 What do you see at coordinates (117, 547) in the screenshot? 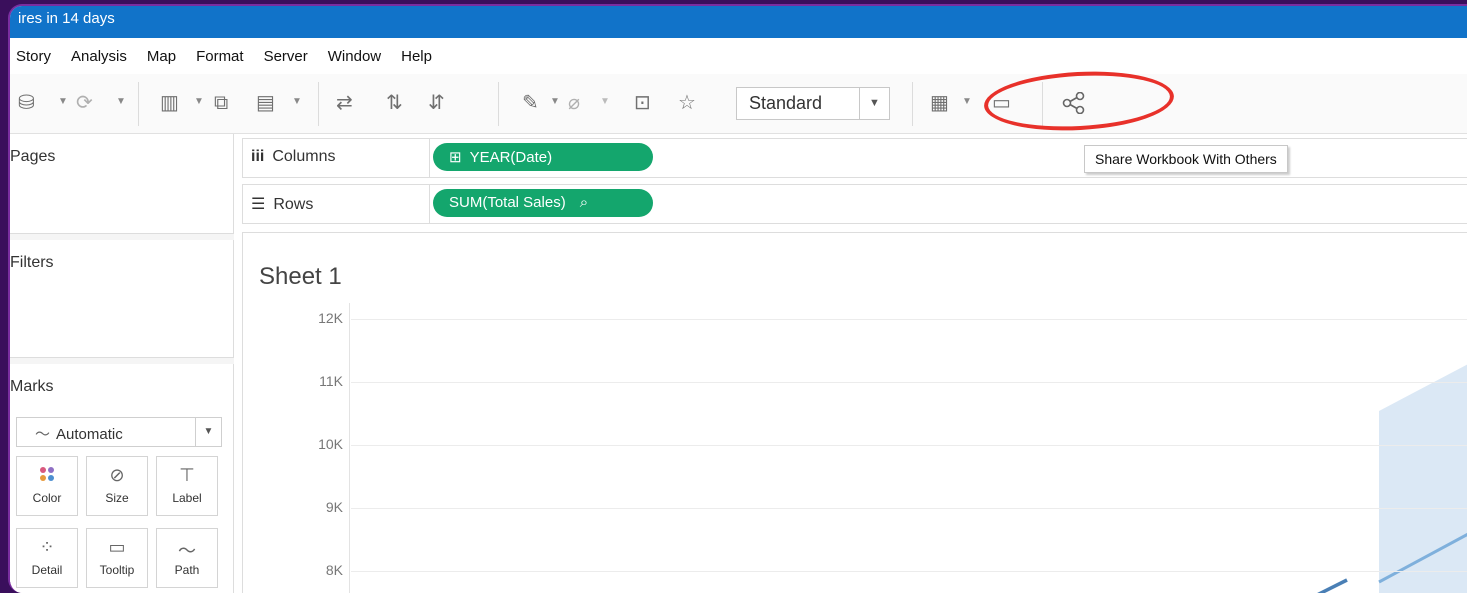
I see `tooltip-icon: ▭` at bounding box center [117, 547].